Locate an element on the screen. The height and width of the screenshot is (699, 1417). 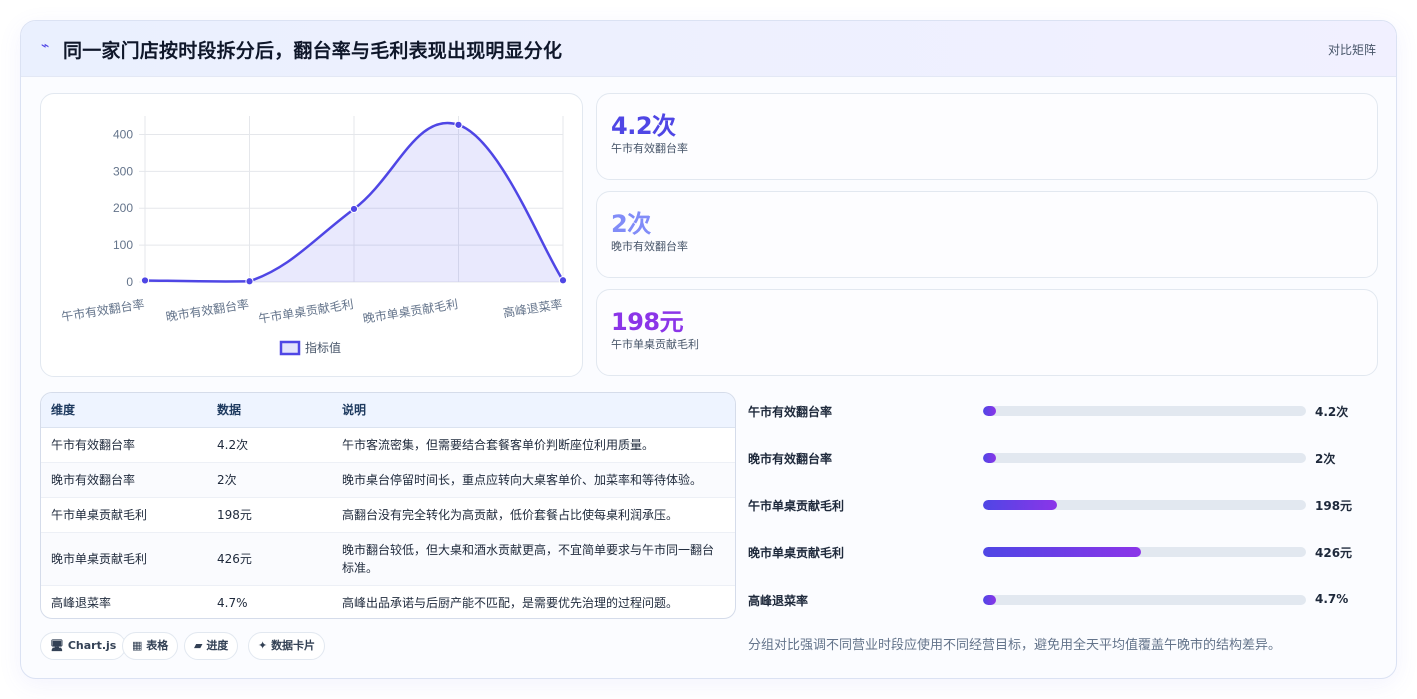
progress-value: 198元 is located at coordinates (1334, 506).